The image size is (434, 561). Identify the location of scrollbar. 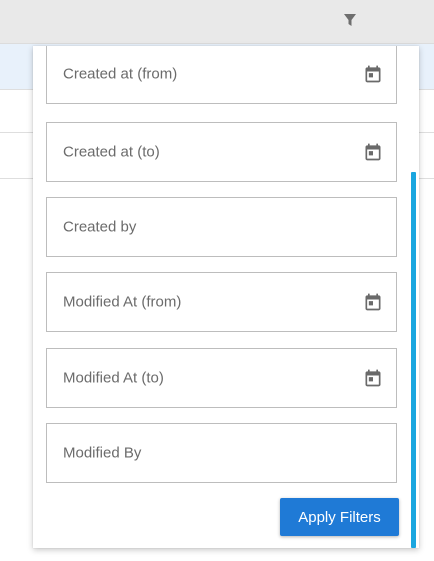
(413, 360).